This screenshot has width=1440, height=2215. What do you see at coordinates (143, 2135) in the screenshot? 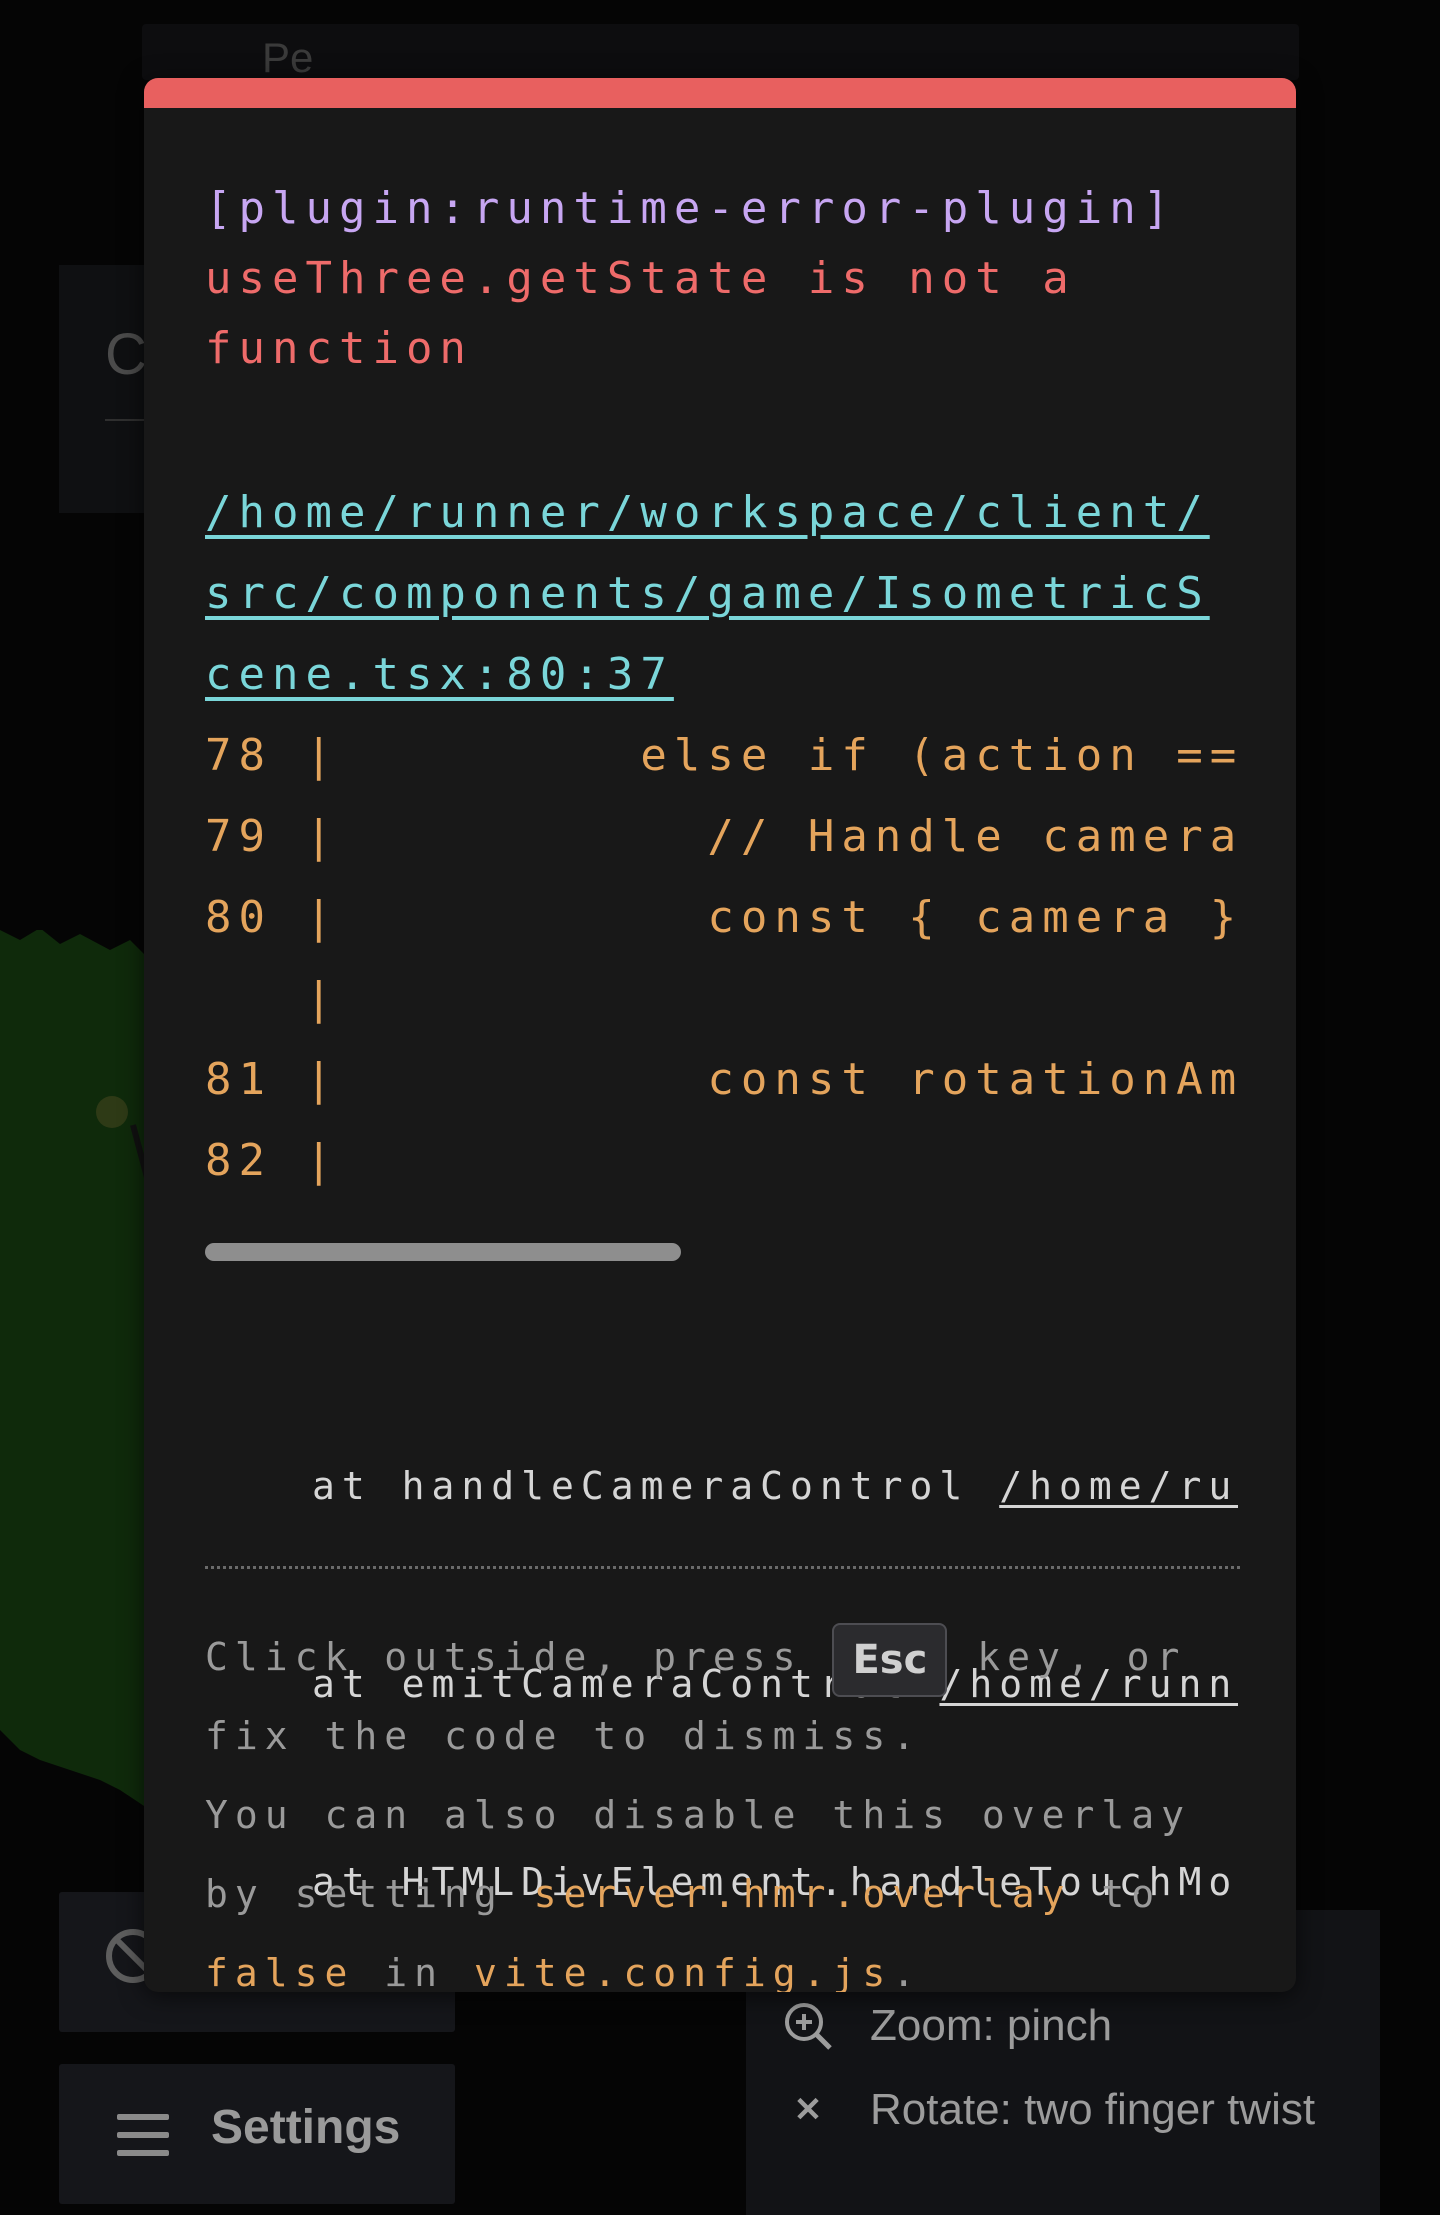
I see `hamburger-menu-icon` at bounding box center [143, 2135].